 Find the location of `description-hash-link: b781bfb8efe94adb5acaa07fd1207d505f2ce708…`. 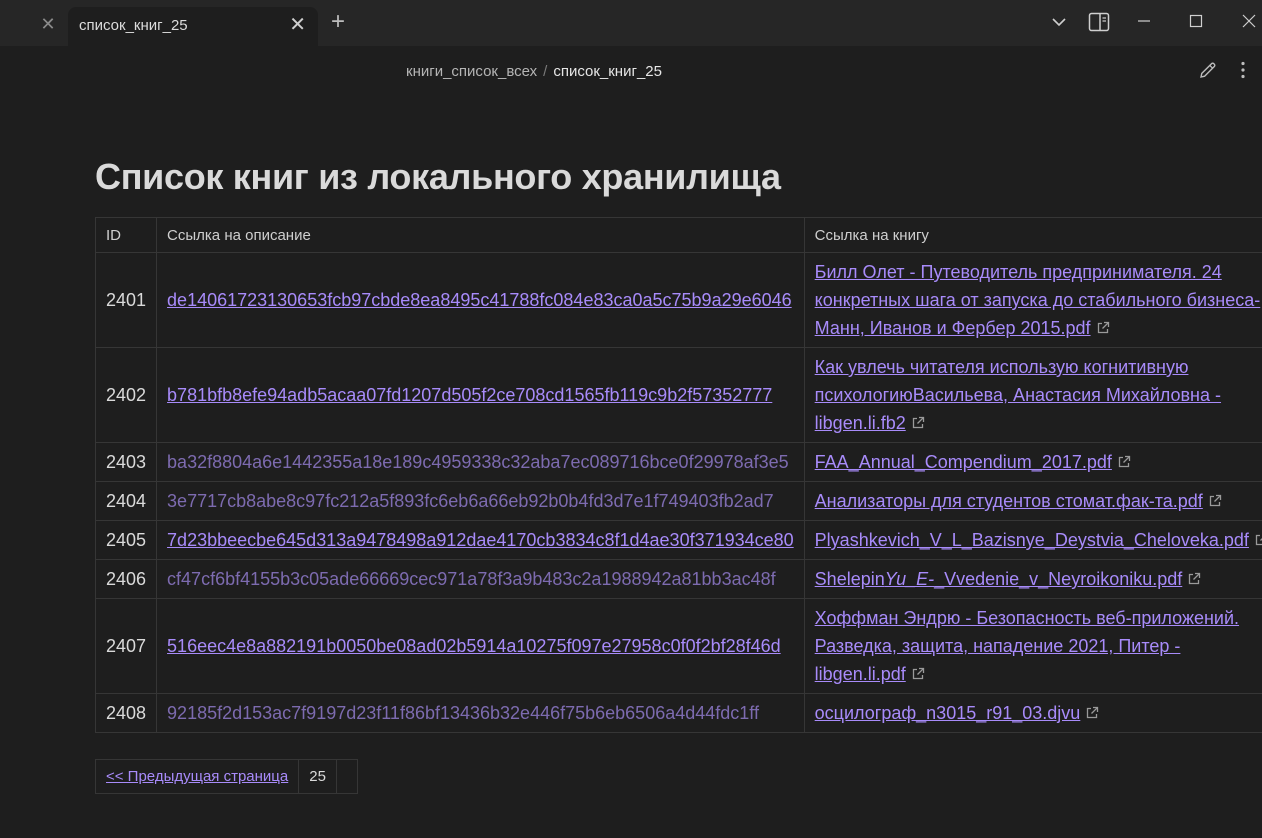

description-hash-link: b781bfb8efe94adb5acaa07fd1207d505f2ce708… is located at coordinates (469, 395).